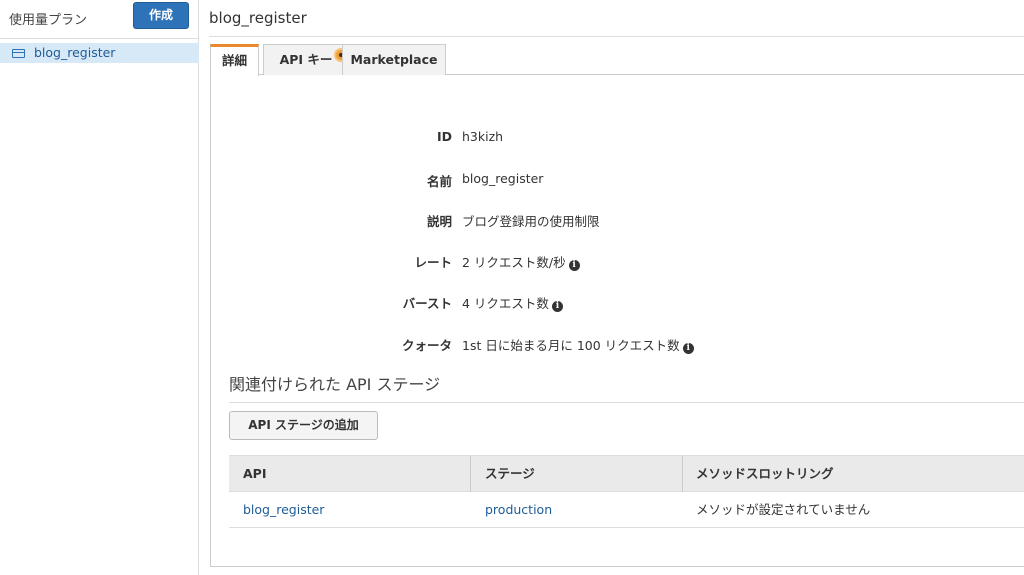  What do you see at coordinates (303, 425) in the screenshot?
I see `add-api-stage-button: API ステージの追加` at bounding box center [303, 425].